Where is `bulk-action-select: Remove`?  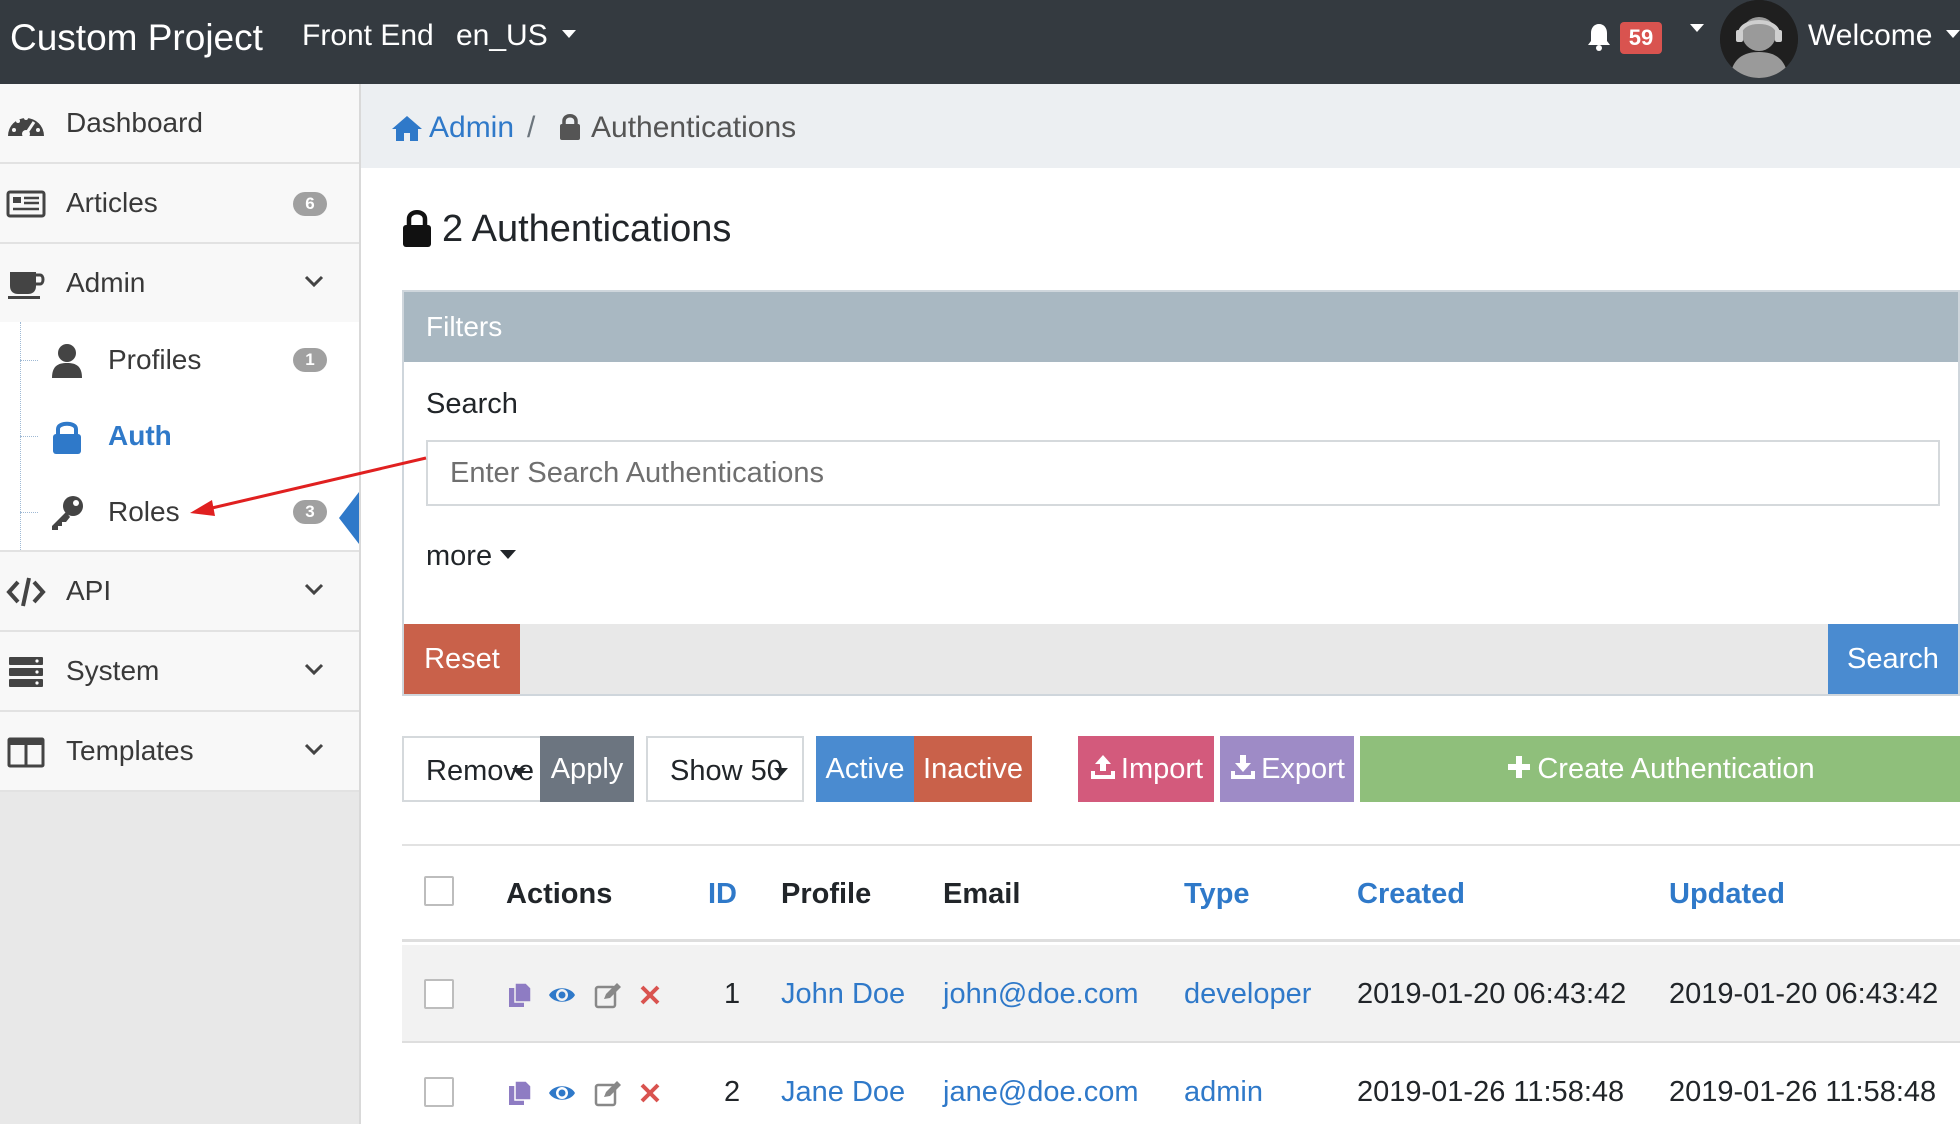
bulk-action-select: Remove is located at coordinates (472, 769).